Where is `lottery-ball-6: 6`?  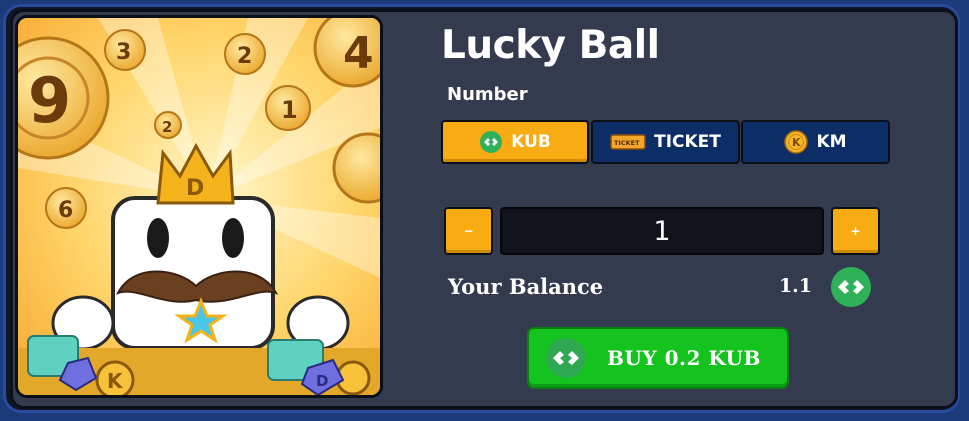
lottery-ball-6: 6 is located at coordinates (66, 208).